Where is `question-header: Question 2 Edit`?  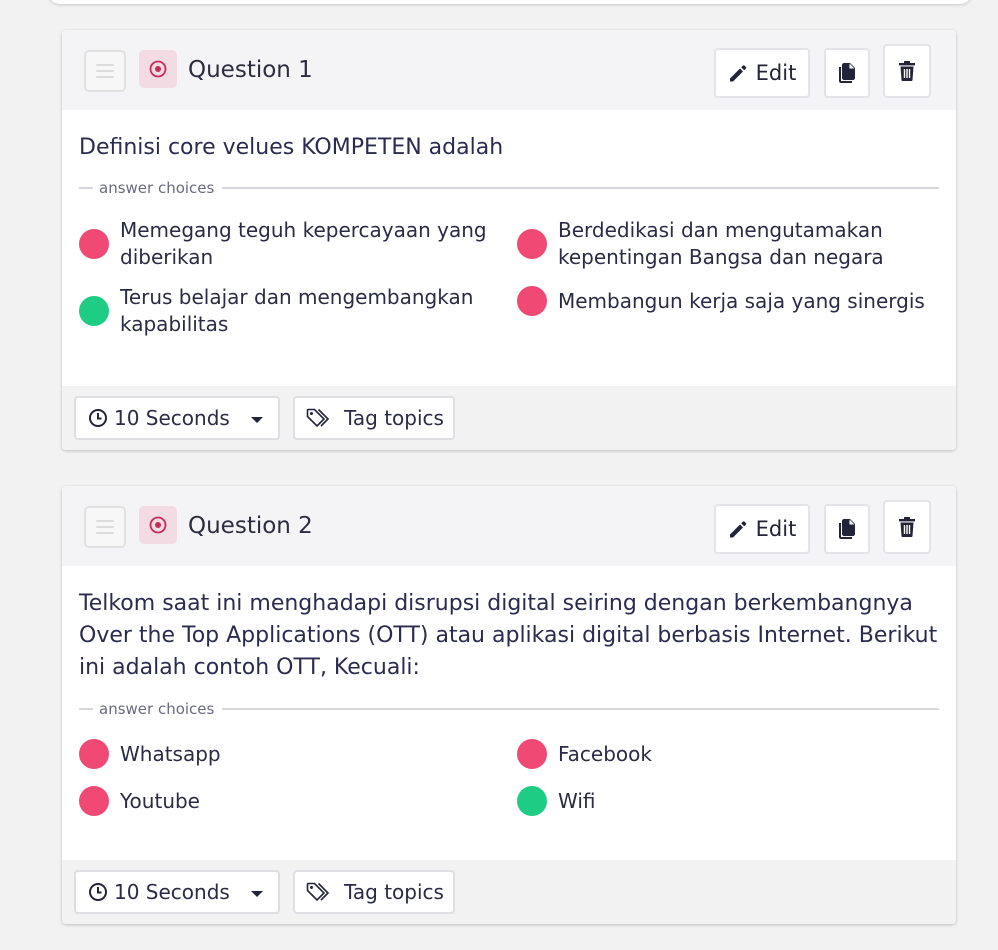 question-header: Question 2 Edit is located at coordinates (509, 526).